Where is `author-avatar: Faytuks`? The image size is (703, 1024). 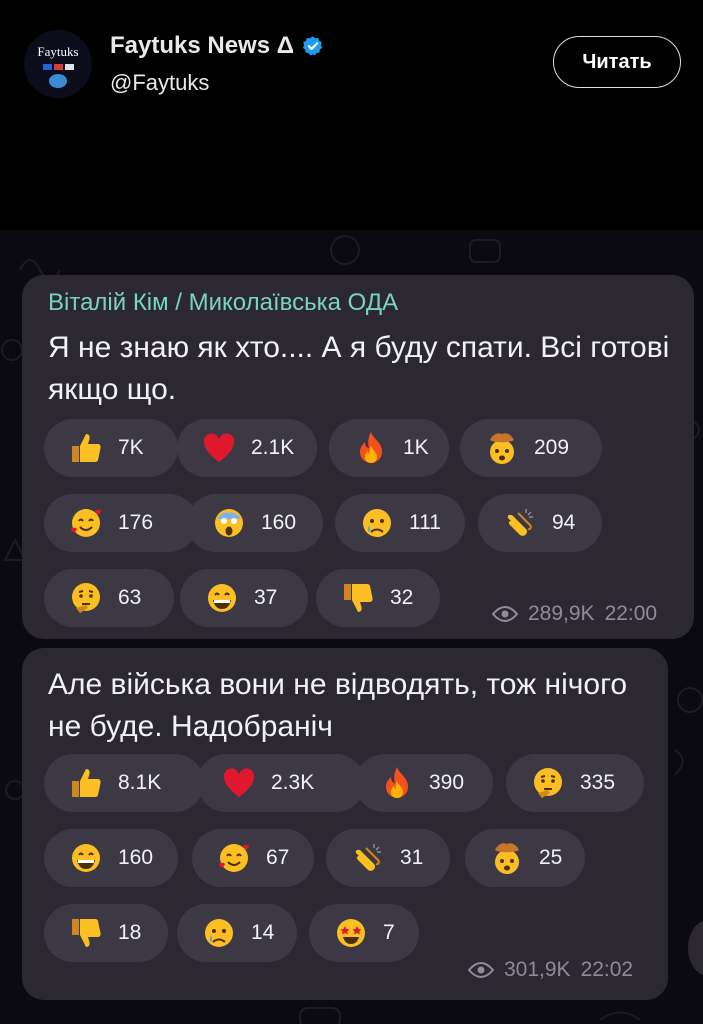
author-avatar: Faytuks is located at coordinates (58, 64).